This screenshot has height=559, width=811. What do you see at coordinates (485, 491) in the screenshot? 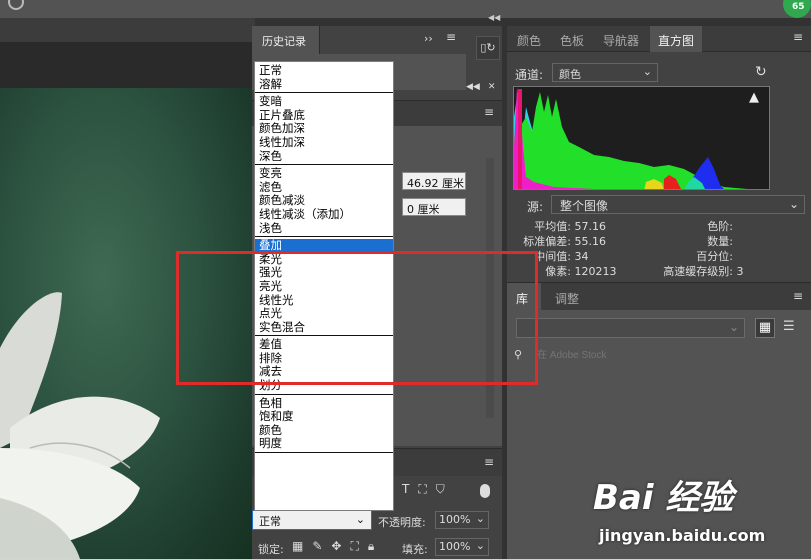
I see `filter-toggle` at bounding box center [485, 491].